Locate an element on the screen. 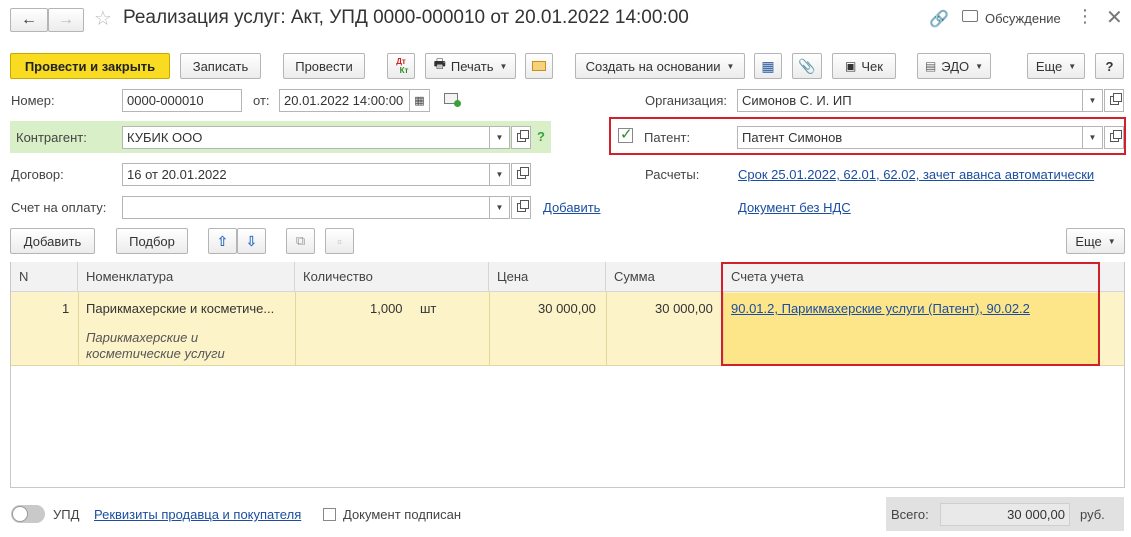 The image size is (1131, 537). currency-label: руб. is located at coordinates (1092, 514).